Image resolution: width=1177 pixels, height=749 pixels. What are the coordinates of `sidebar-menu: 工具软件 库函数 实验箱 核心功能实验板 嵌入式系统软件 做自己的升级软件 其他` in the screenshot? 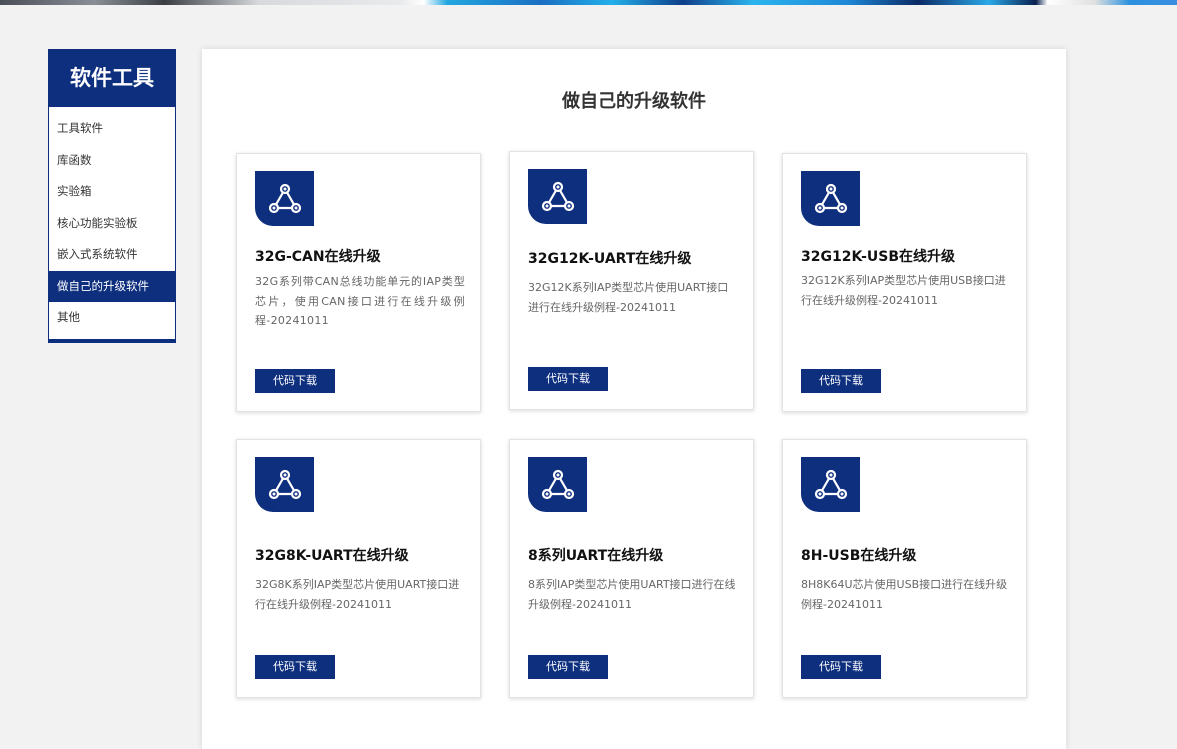 It's located at (112, 220).